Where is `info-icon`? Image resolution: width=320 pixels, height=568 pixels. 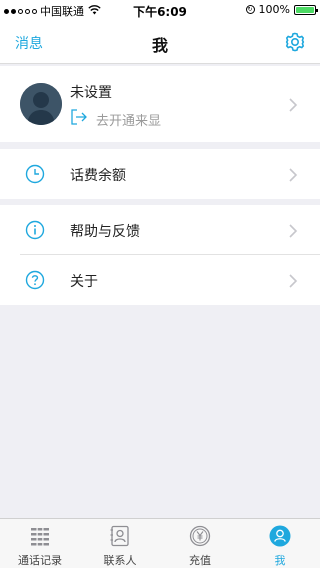 info-icon is located at coordinates (35, 230).